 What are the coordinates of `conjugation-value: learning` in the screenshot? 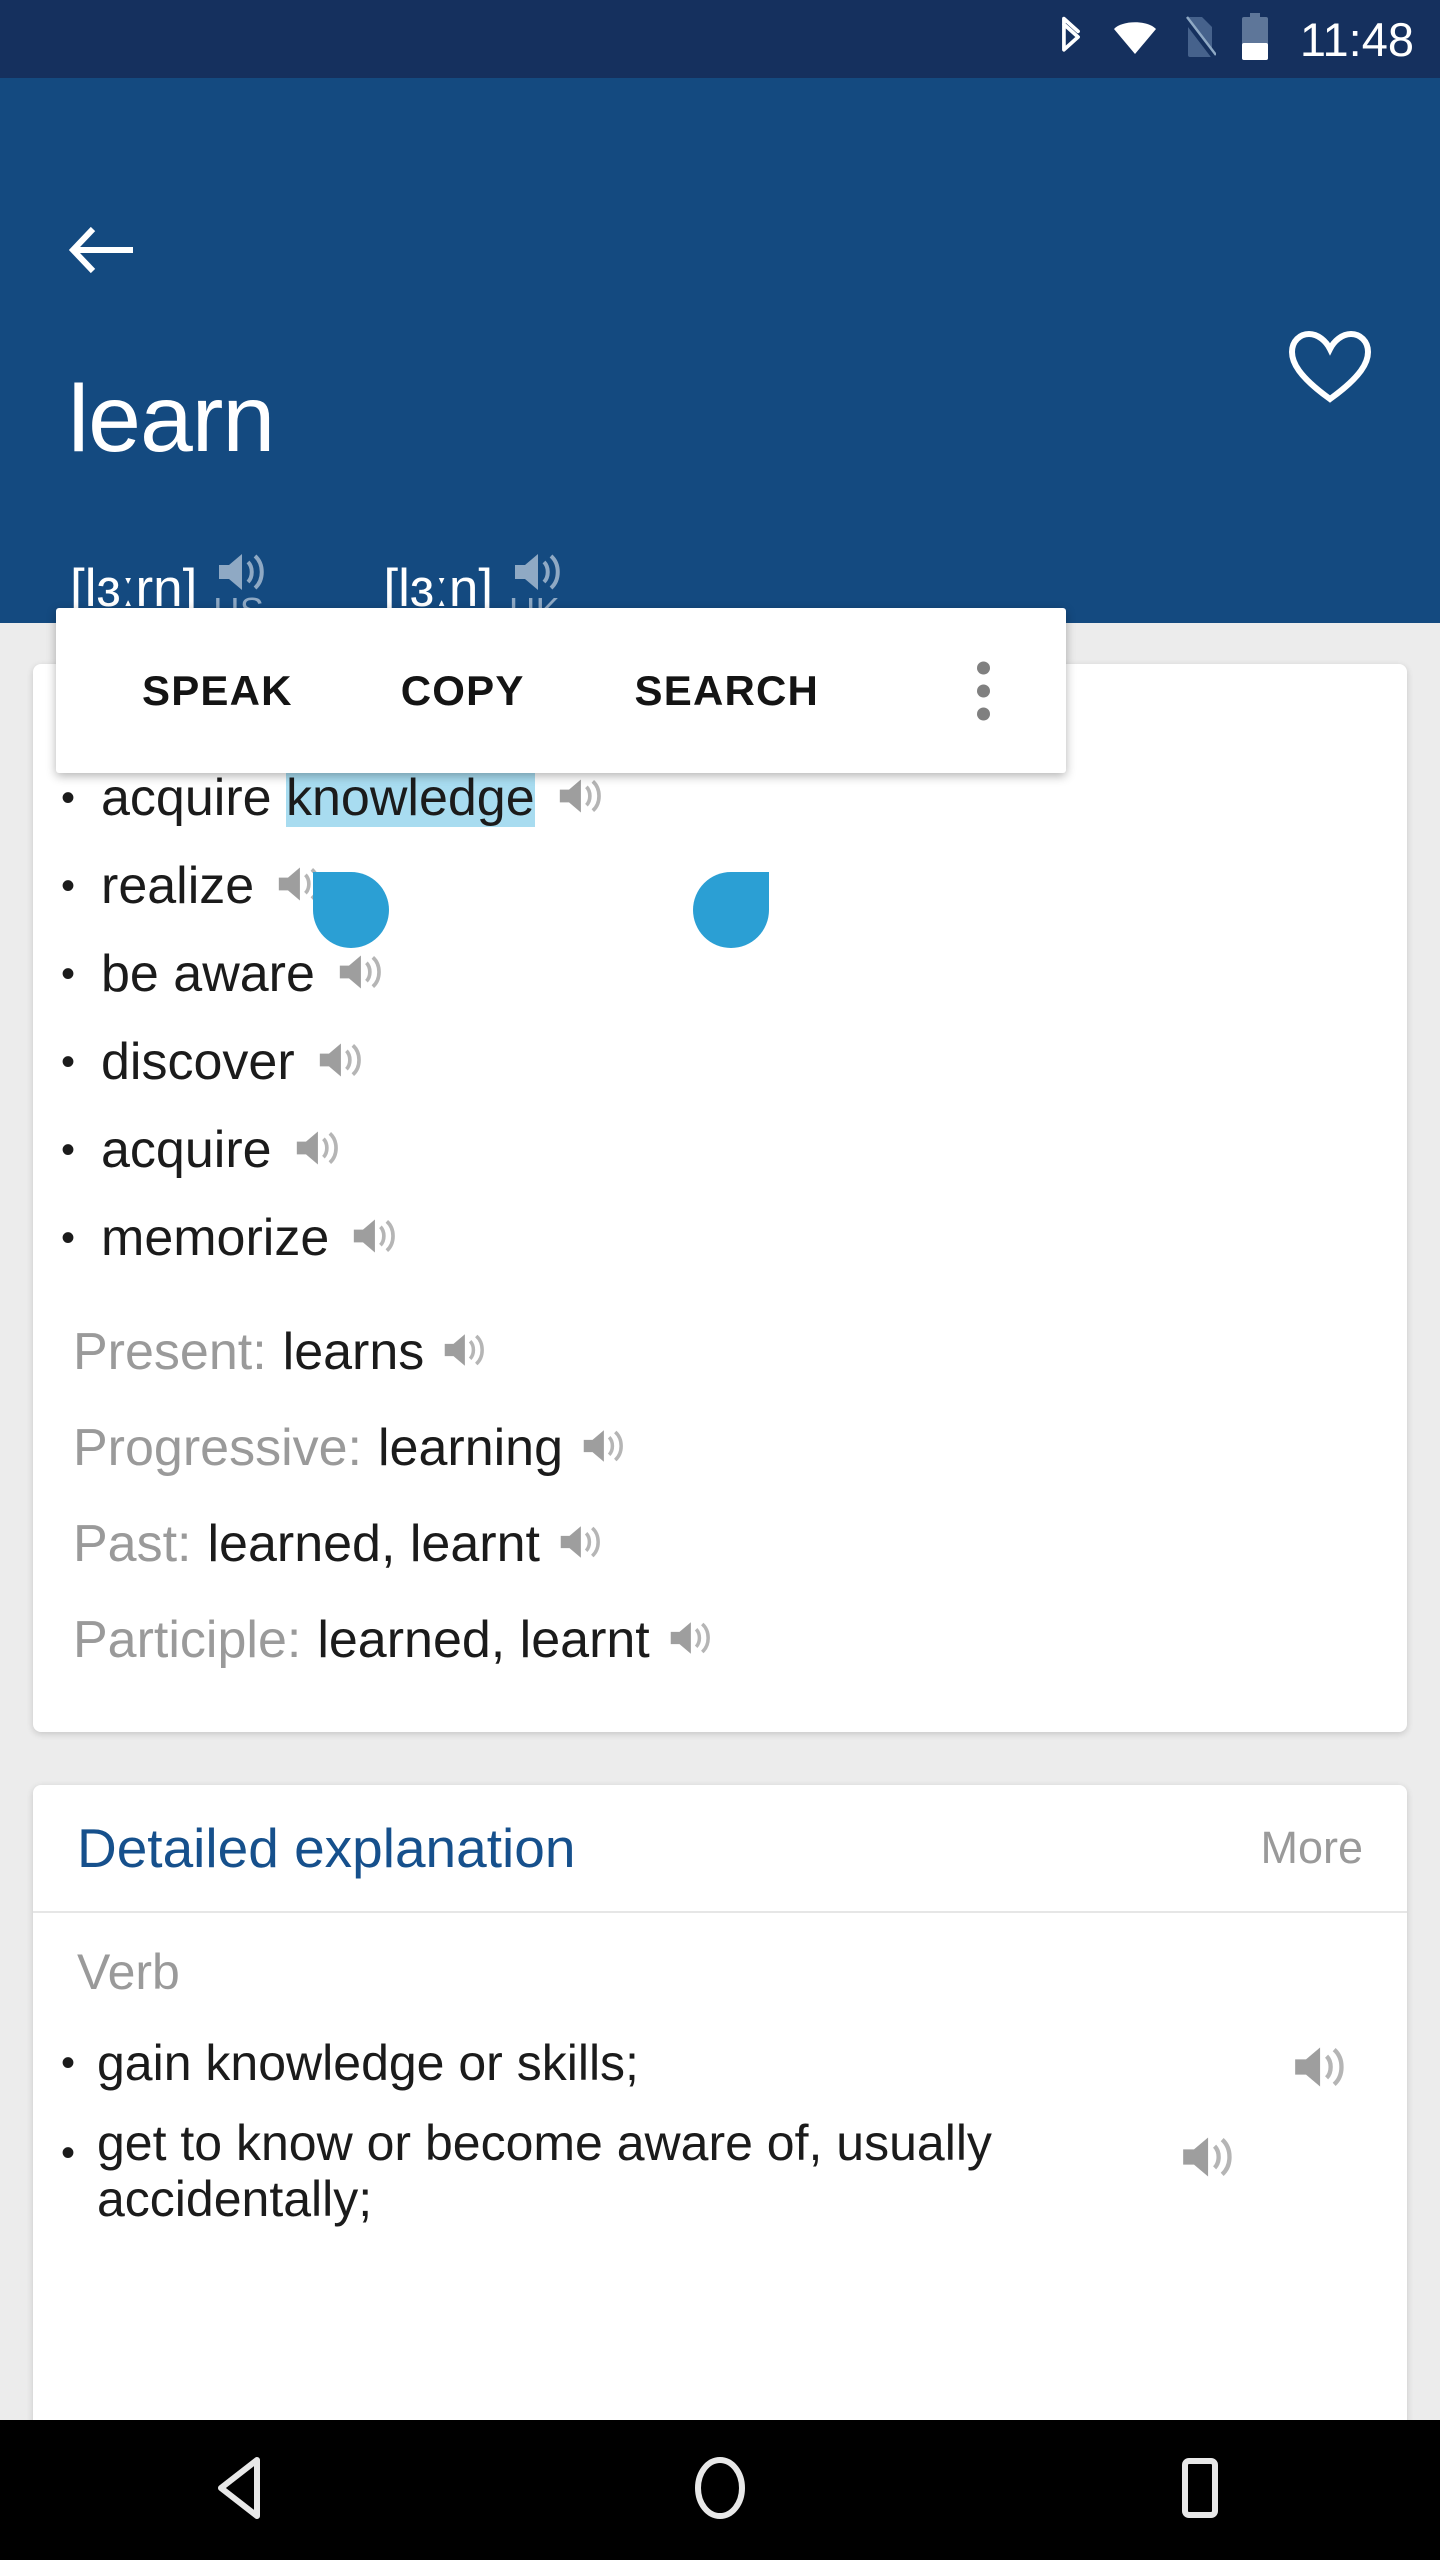 It's located at (471, 1448).